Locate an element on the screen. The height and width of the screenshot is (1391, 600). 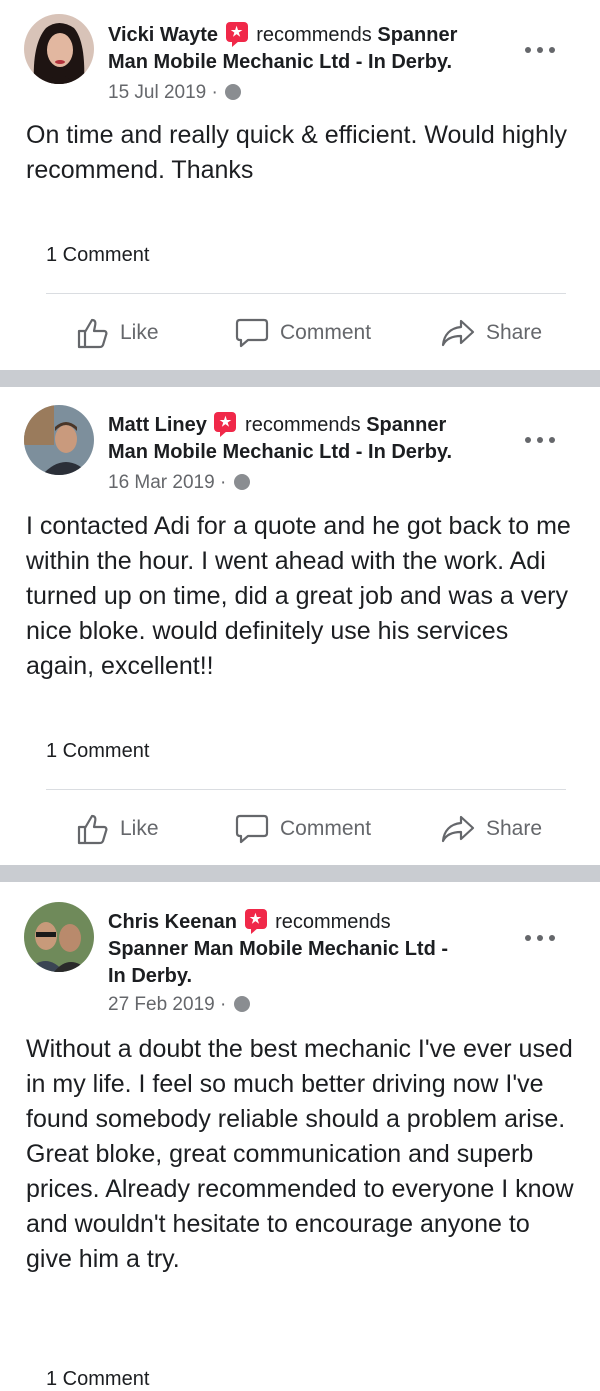
date-text: 16 Mar 2019 · is located at coordinates (167, 482).